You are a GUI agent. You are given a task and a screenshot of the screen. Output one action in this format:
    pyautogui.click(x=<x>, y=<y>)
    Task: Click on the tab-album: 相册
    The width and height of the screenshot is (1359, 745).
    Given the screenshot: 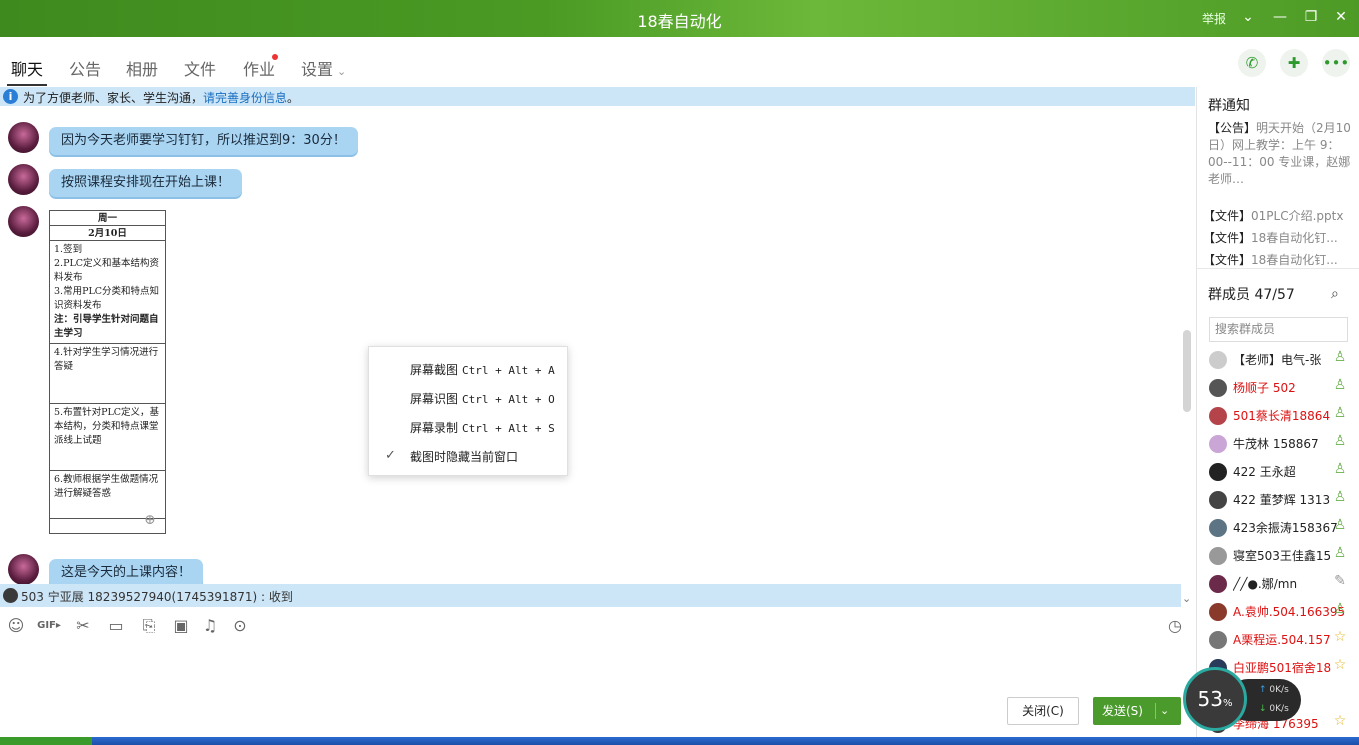 What is the action you would take?
    pyautogui.click(x=142, y=68)
    